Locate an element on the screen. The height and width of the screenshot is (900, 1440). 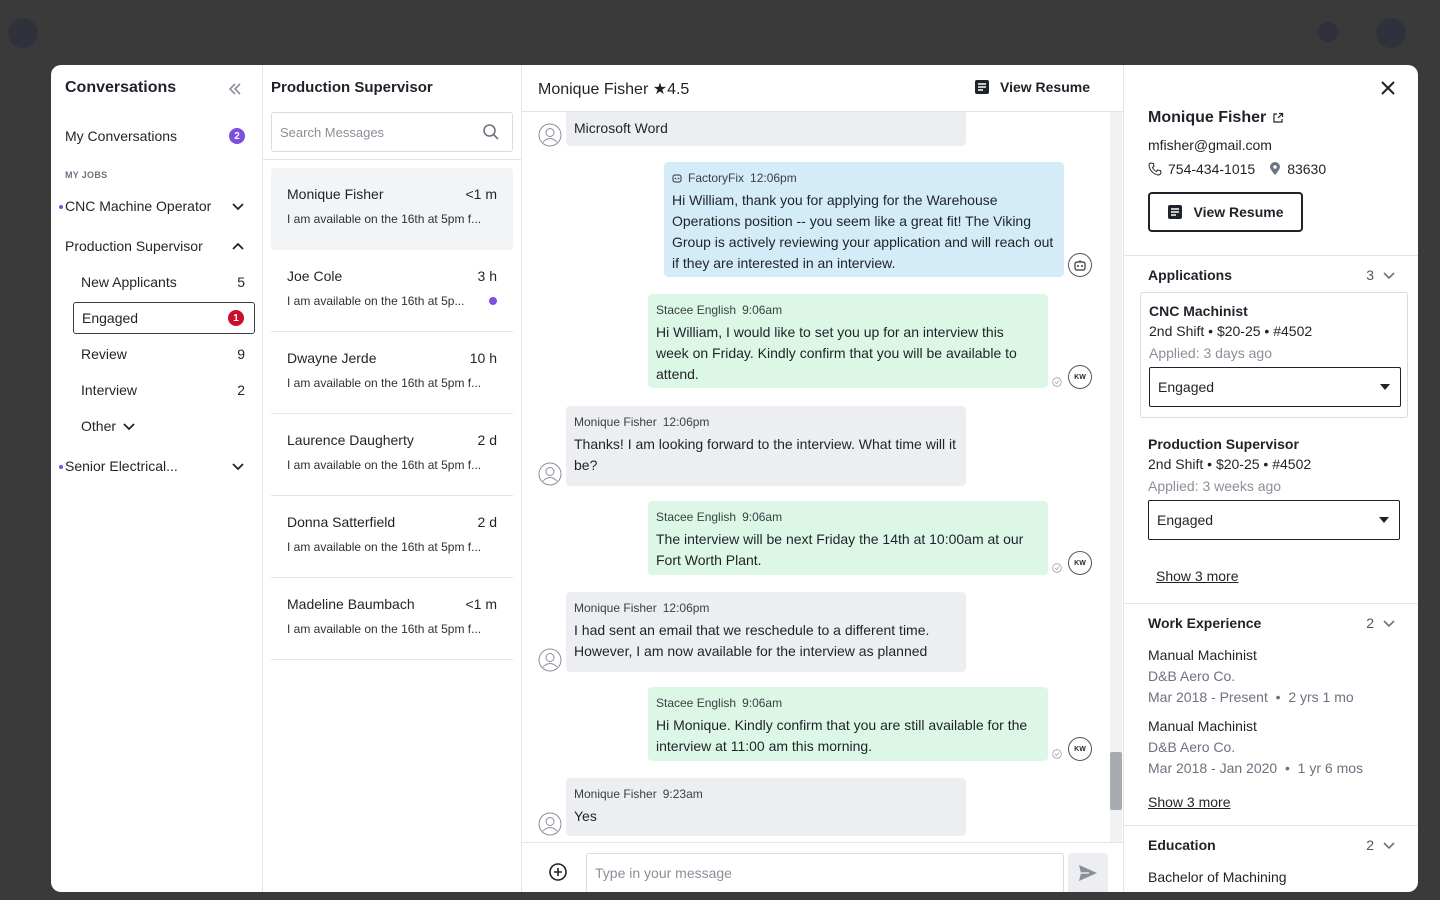
nav-item-my-conversations: My Conversations 2 is located at coordinates (155, 136).